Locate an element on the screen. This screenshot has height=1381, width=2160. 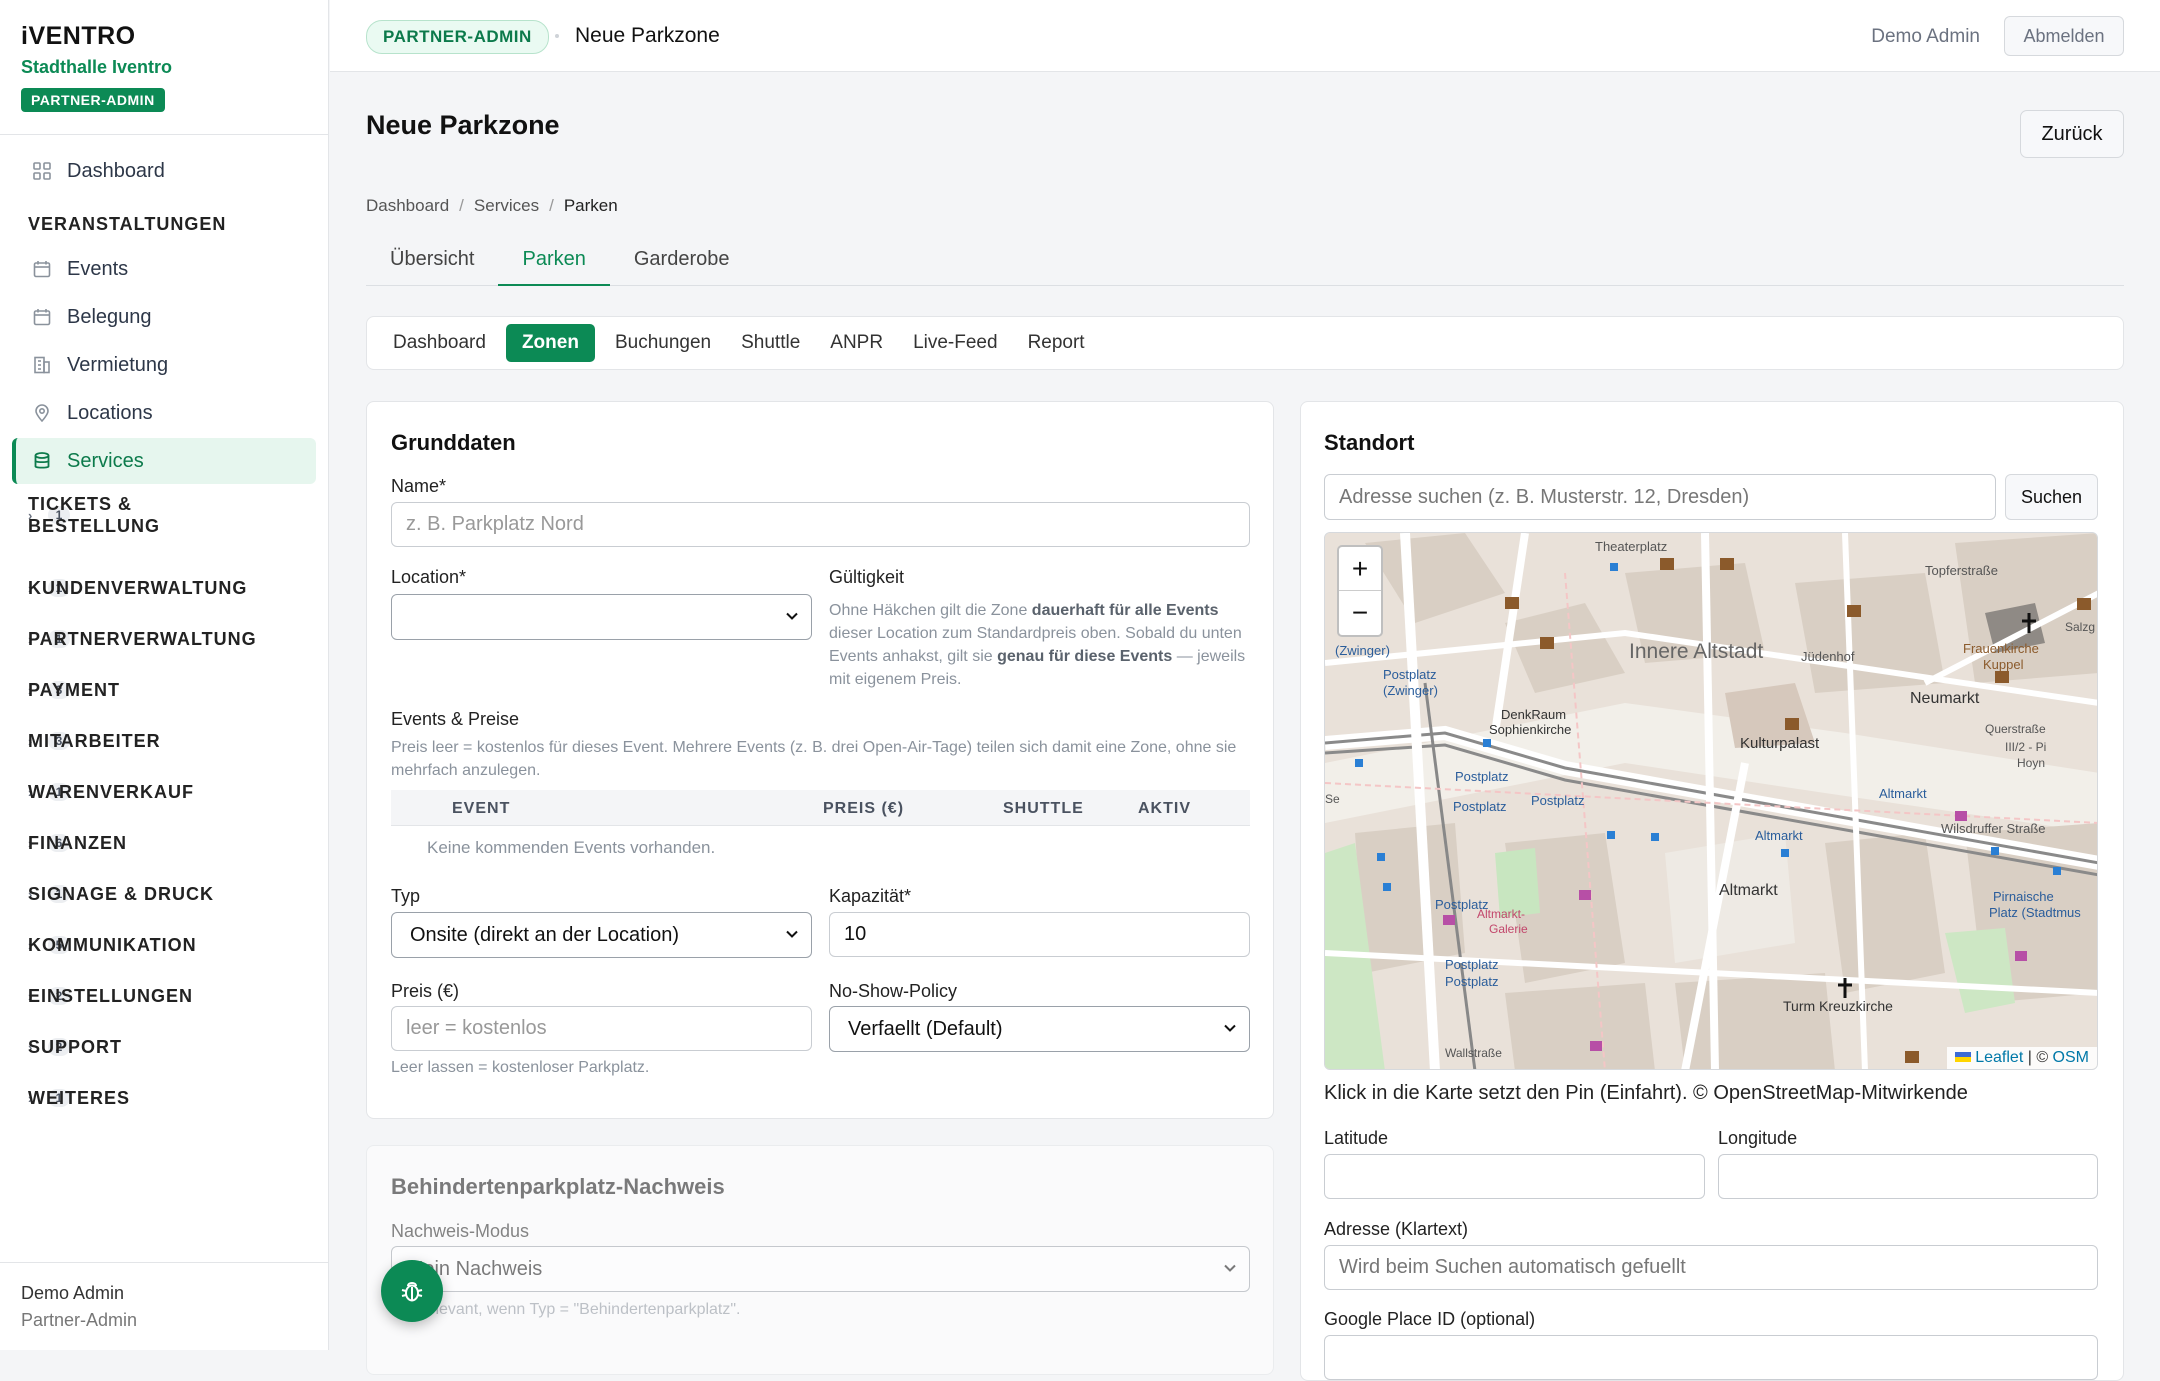
section-kommunikation: › KOMMUNIKATION 5 is located at coordinates (165, 945).